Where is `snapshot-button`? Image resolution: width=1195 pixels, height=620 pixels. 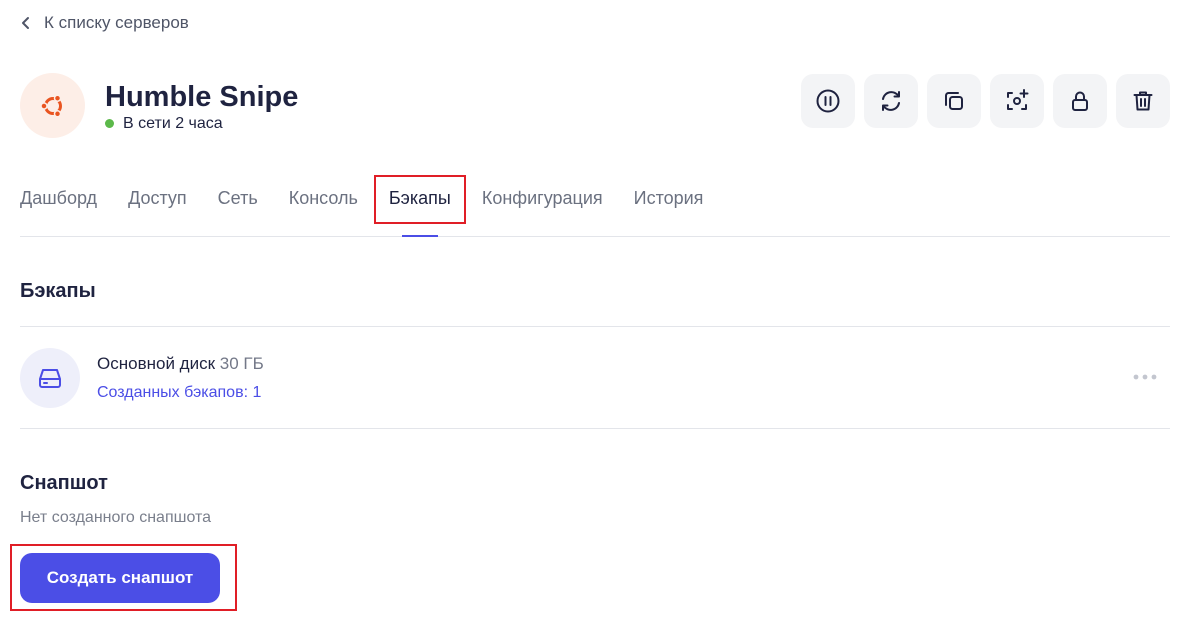 snapshot-button is located at coordinates (1017, 101).